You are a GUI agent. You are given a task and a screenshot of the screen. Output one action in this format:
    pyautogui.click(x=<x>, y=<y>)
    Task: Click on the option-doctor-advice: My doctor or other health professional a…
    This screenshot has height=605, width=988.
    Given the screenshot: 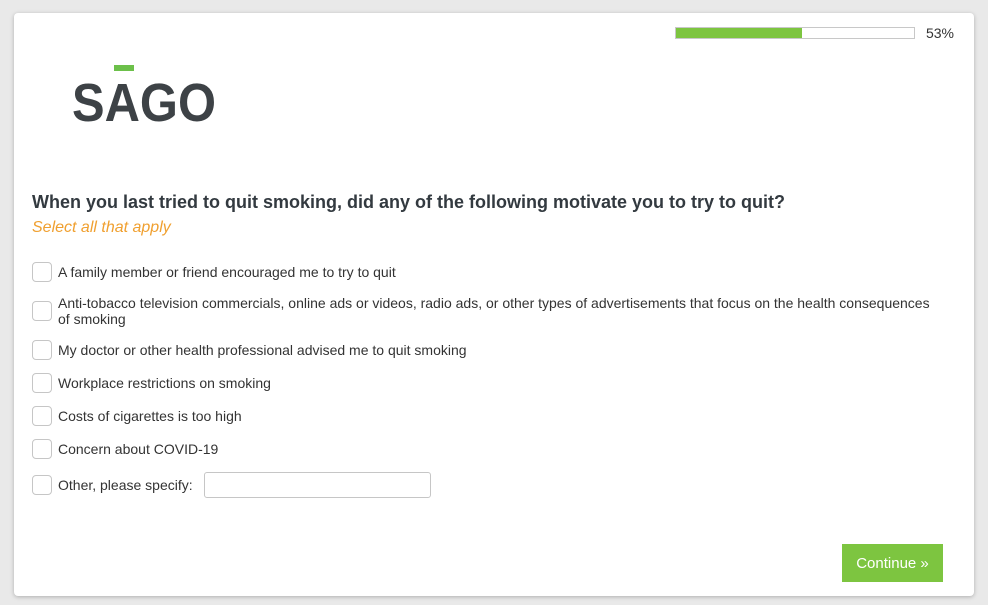 What is the action you would take?
    pyautogui.click(x=482, y=350)
    